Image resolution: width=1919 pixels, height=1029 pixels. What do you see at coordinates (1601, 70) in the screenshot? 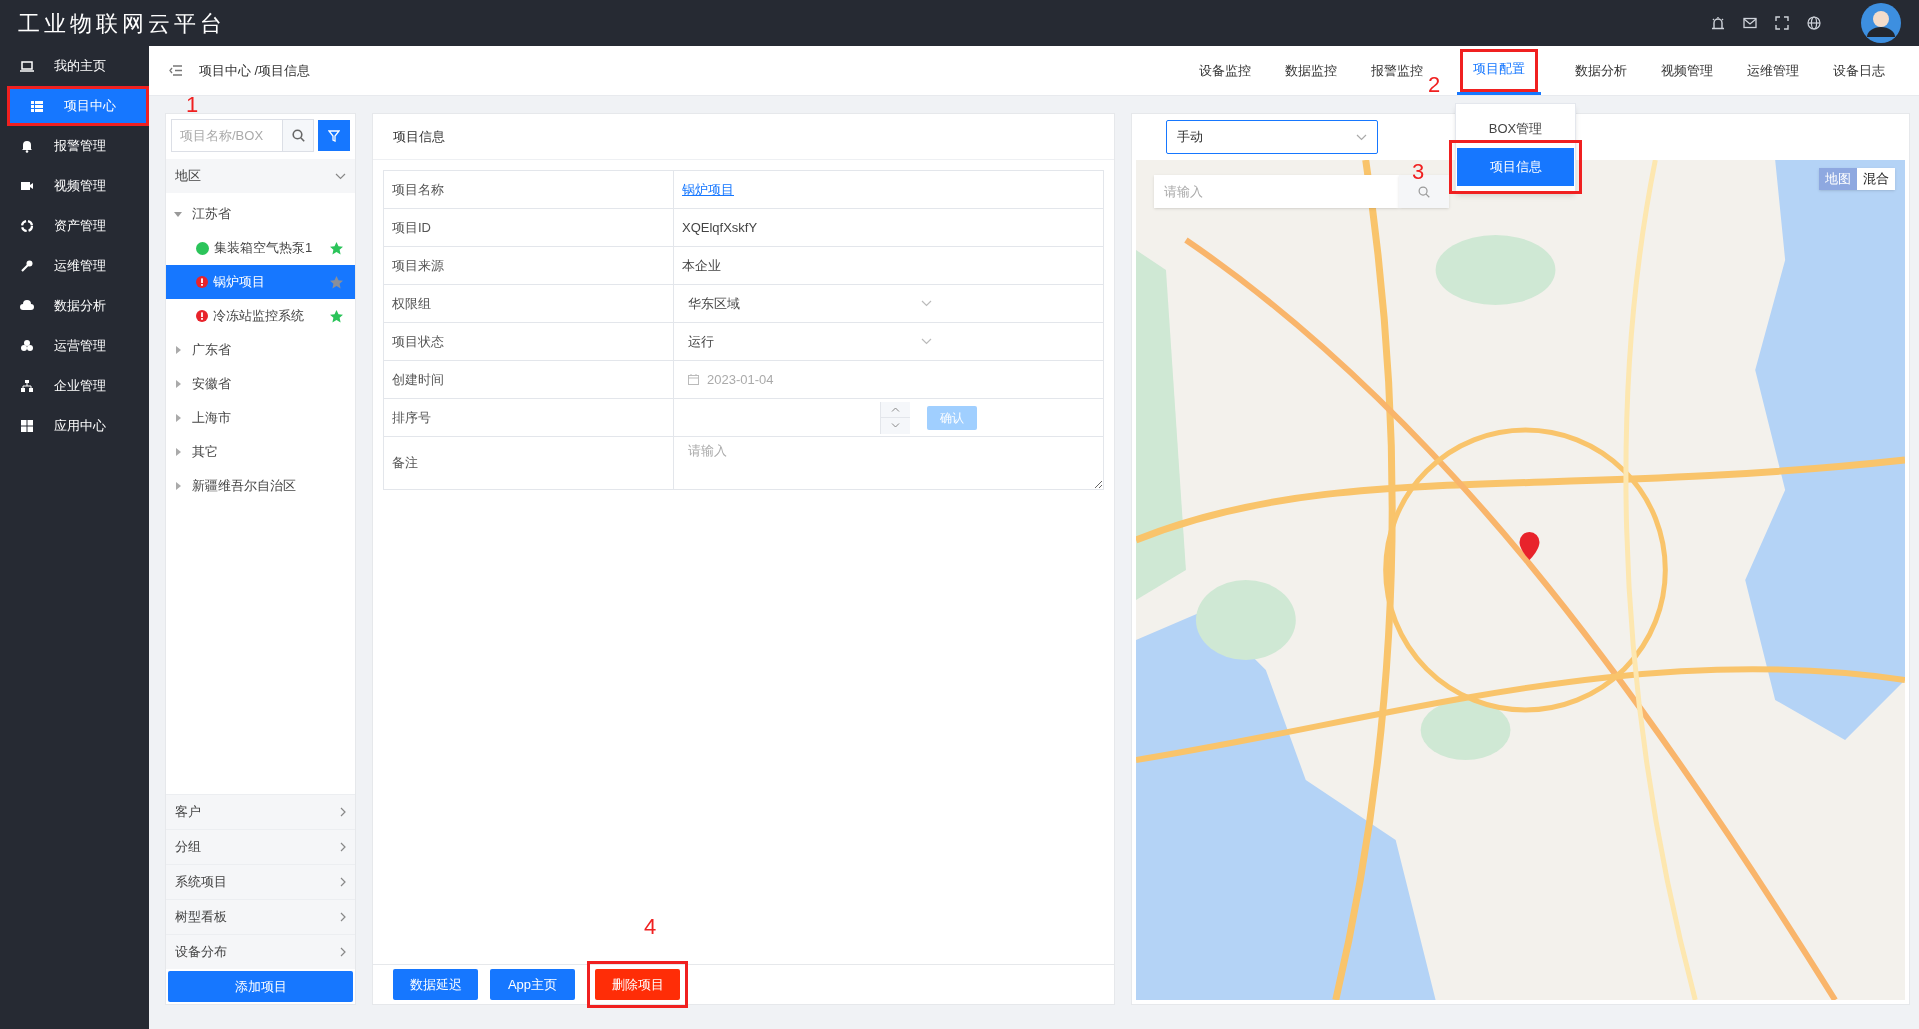
I see `nav-tab: 数据分析` at bounding box center [1601, 70].